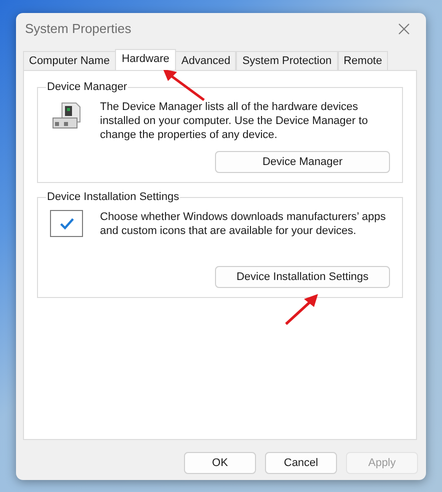  I want to click on action-button: Device Installation Settings, so click(302, 277).